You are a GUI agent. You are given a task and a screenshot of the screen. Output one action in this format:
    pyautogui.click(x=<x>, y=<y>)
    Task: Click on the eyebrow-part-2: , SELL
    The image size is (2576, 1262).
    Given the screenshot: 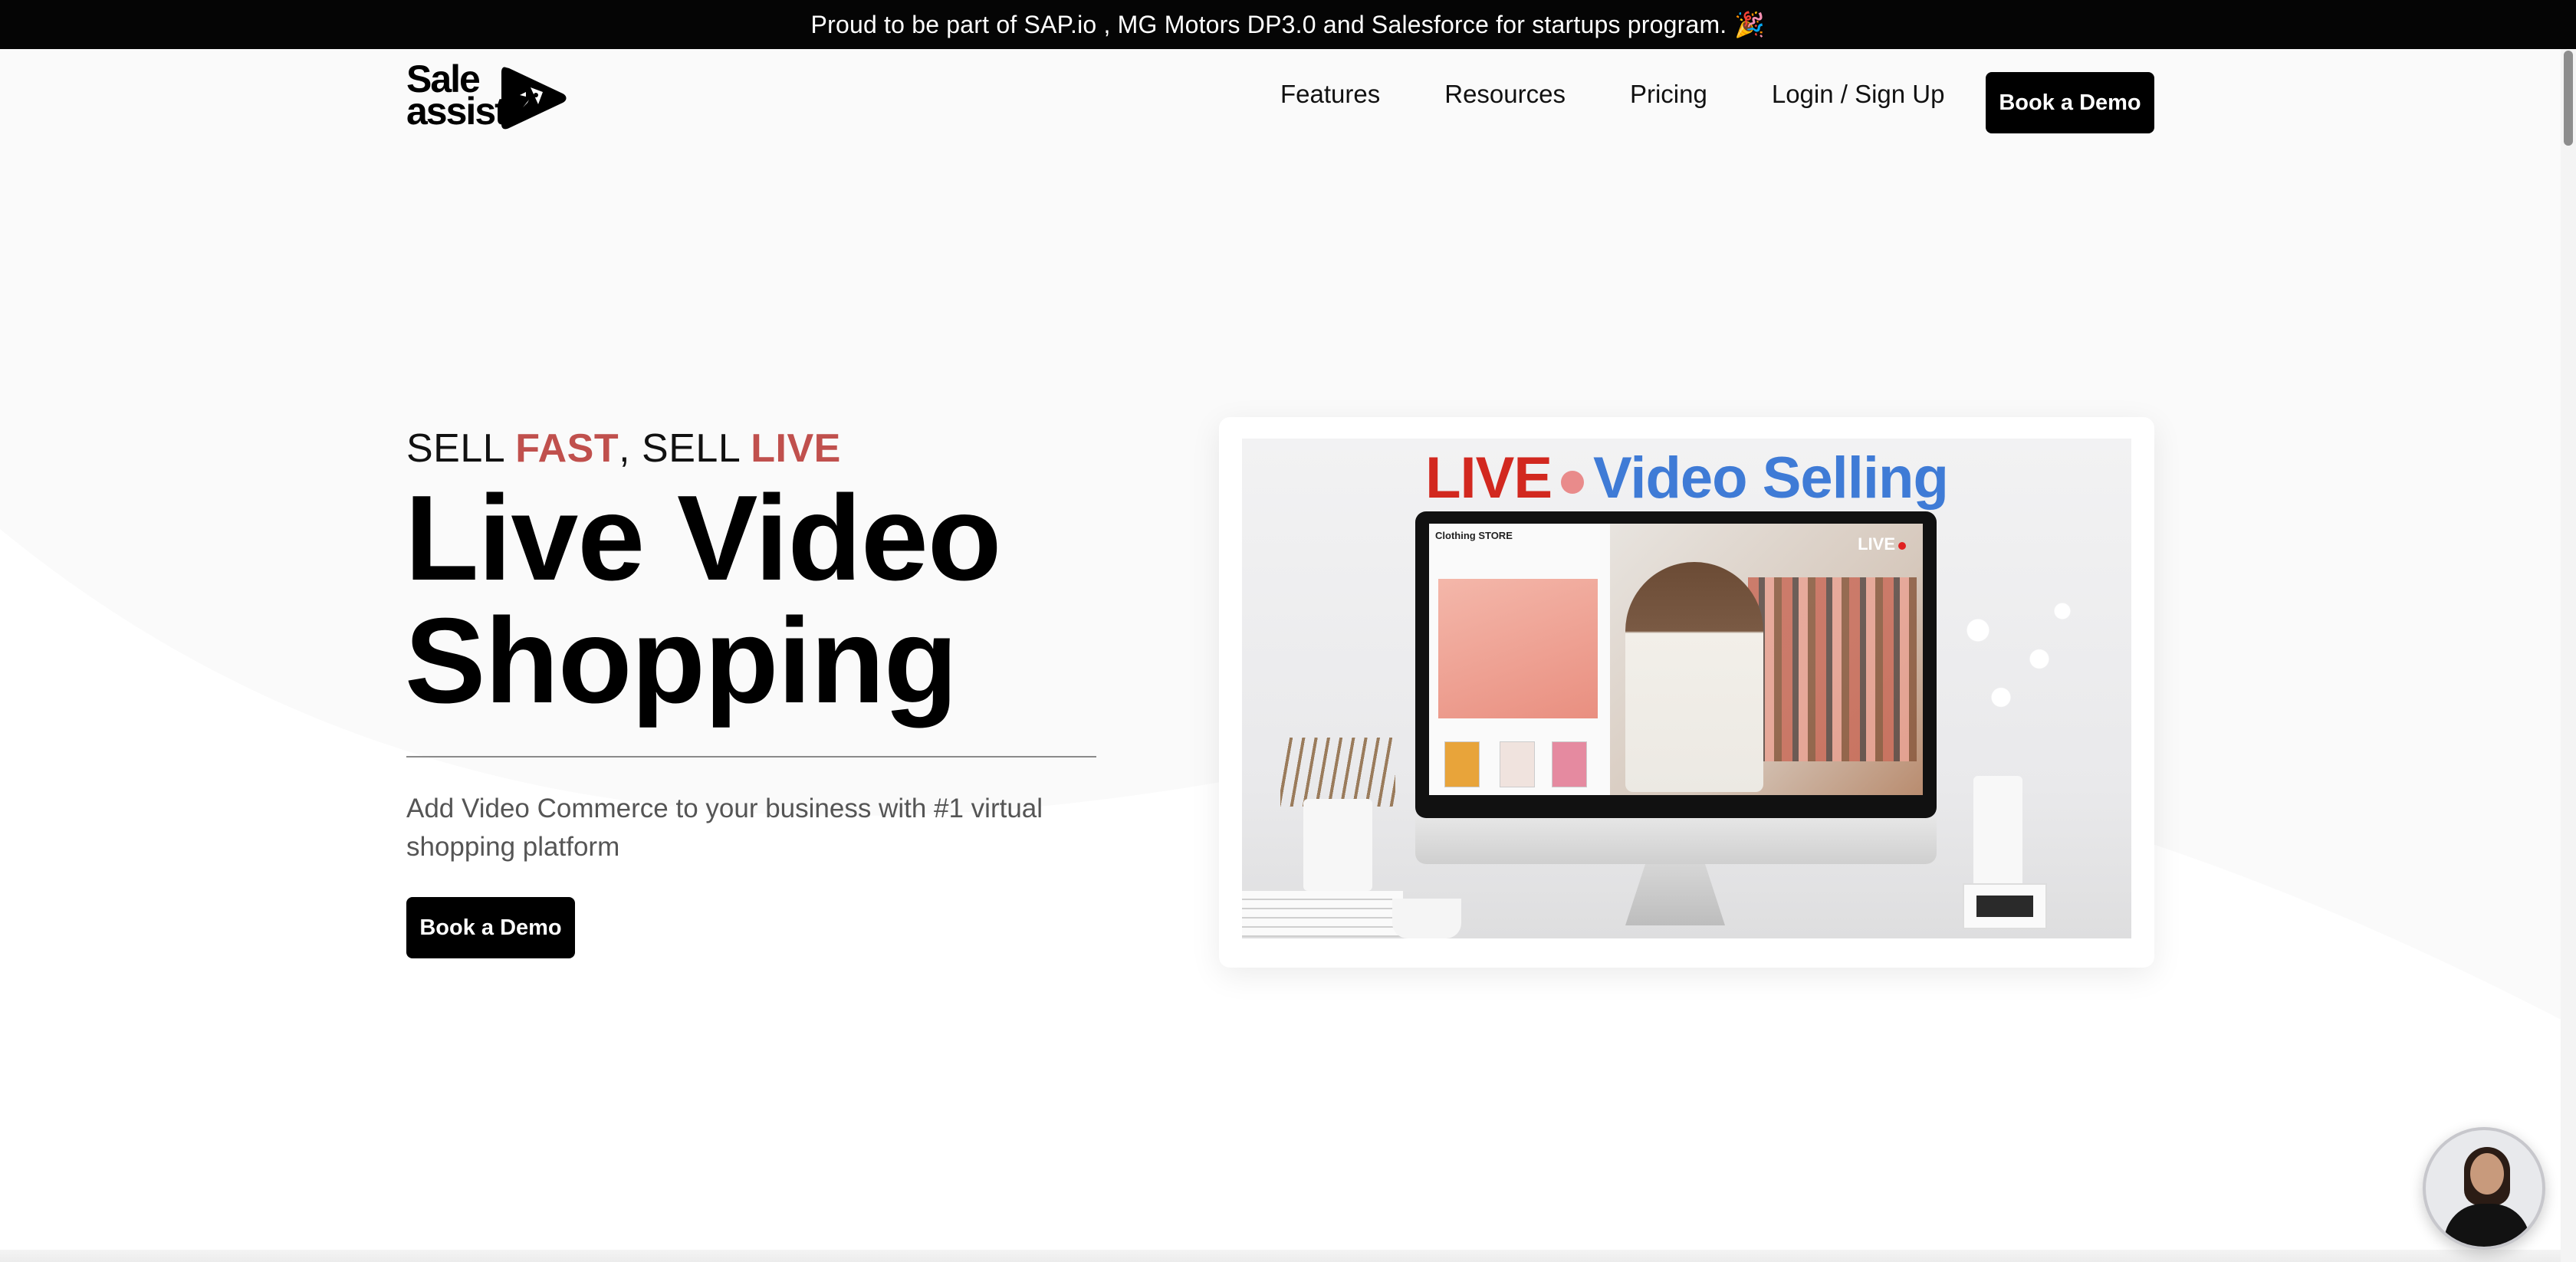 What is the action you would take?
    pyautogui.click(x=685, y=448)
    